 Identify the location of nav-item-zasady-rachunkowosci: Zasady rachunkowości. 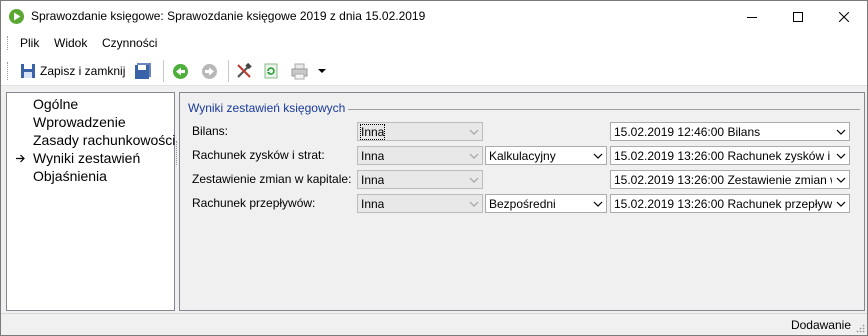
(104, 140).